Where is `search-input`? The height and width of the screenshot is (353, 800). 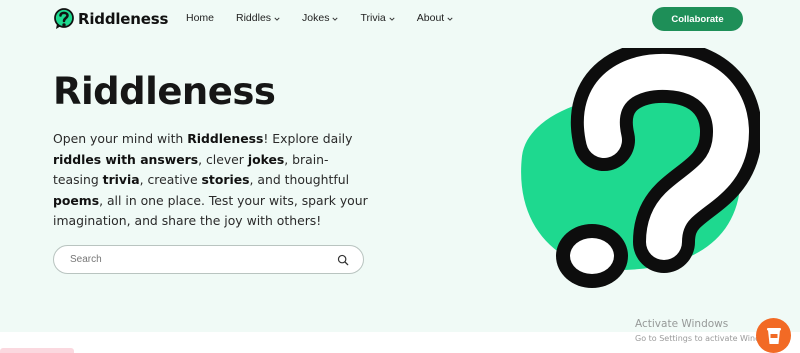 search-input is located at coordinates (195, 259).